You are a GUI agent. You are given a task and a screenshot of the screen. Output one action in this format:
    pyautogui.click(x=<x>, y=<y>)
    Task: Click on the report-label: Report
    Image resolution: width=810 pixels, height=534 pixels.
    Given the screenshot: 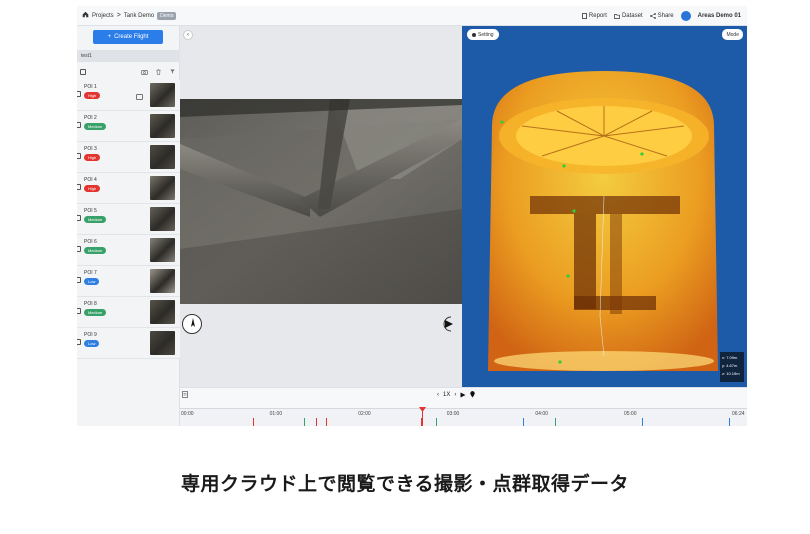 What is the action you would take?
    pyautogui.click(x=597, y=16)
    